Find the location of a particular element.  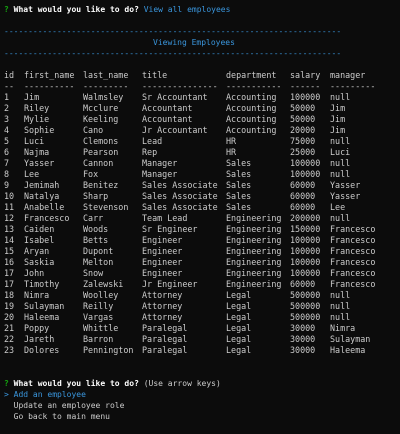

cell-id: 23 is located at coordinates (9, 350).